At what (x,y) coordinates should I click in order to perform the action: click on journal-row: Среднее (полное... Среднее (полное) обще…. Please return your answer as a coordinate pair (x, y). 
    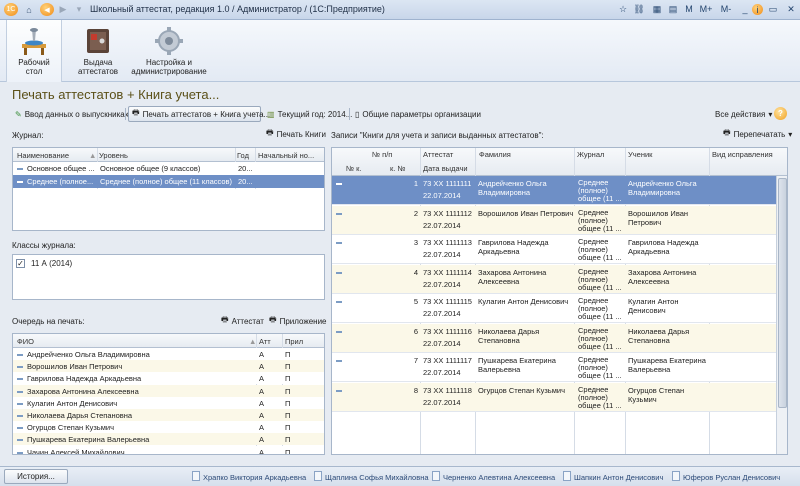
    Looking at the image, I should click on (168, 181).